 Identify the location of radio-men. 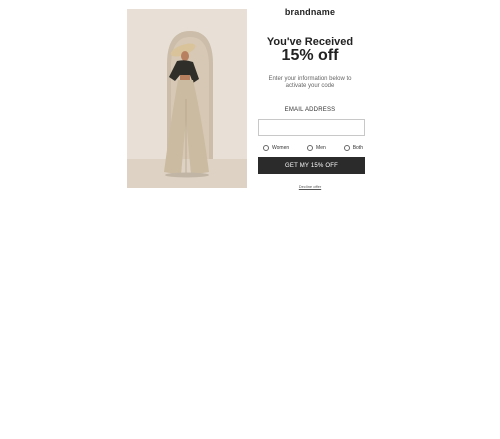
(310, 148).